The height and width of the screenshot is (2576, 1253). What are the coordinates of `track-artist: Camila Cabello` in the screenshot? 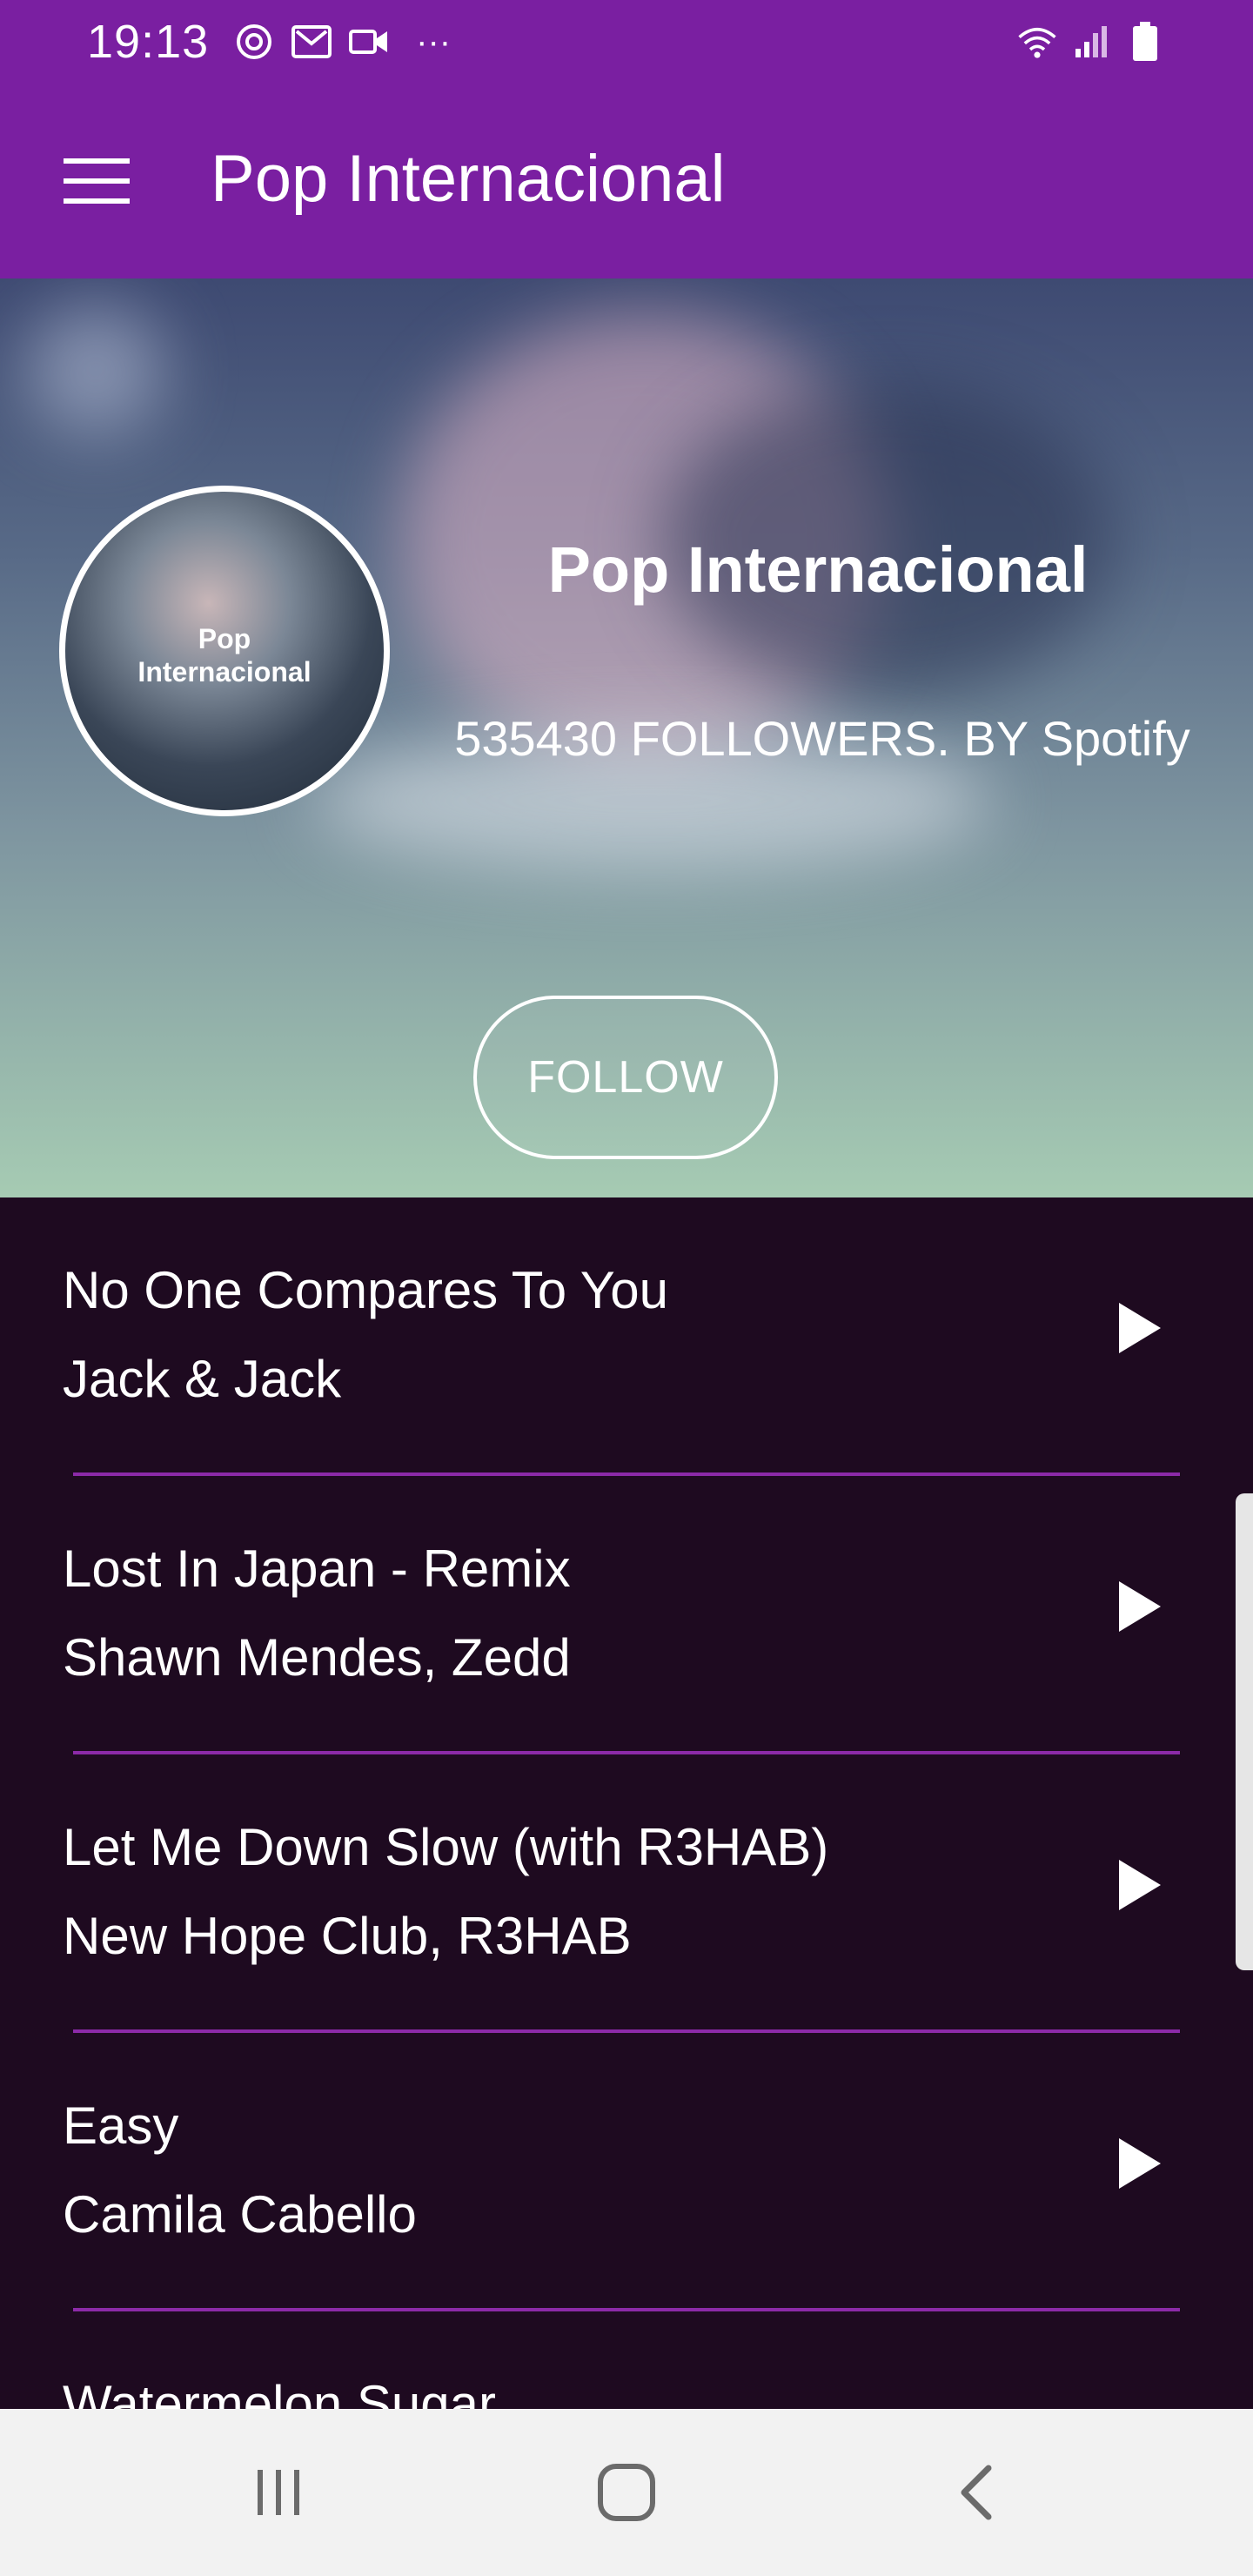 It's located at (240, 2214).